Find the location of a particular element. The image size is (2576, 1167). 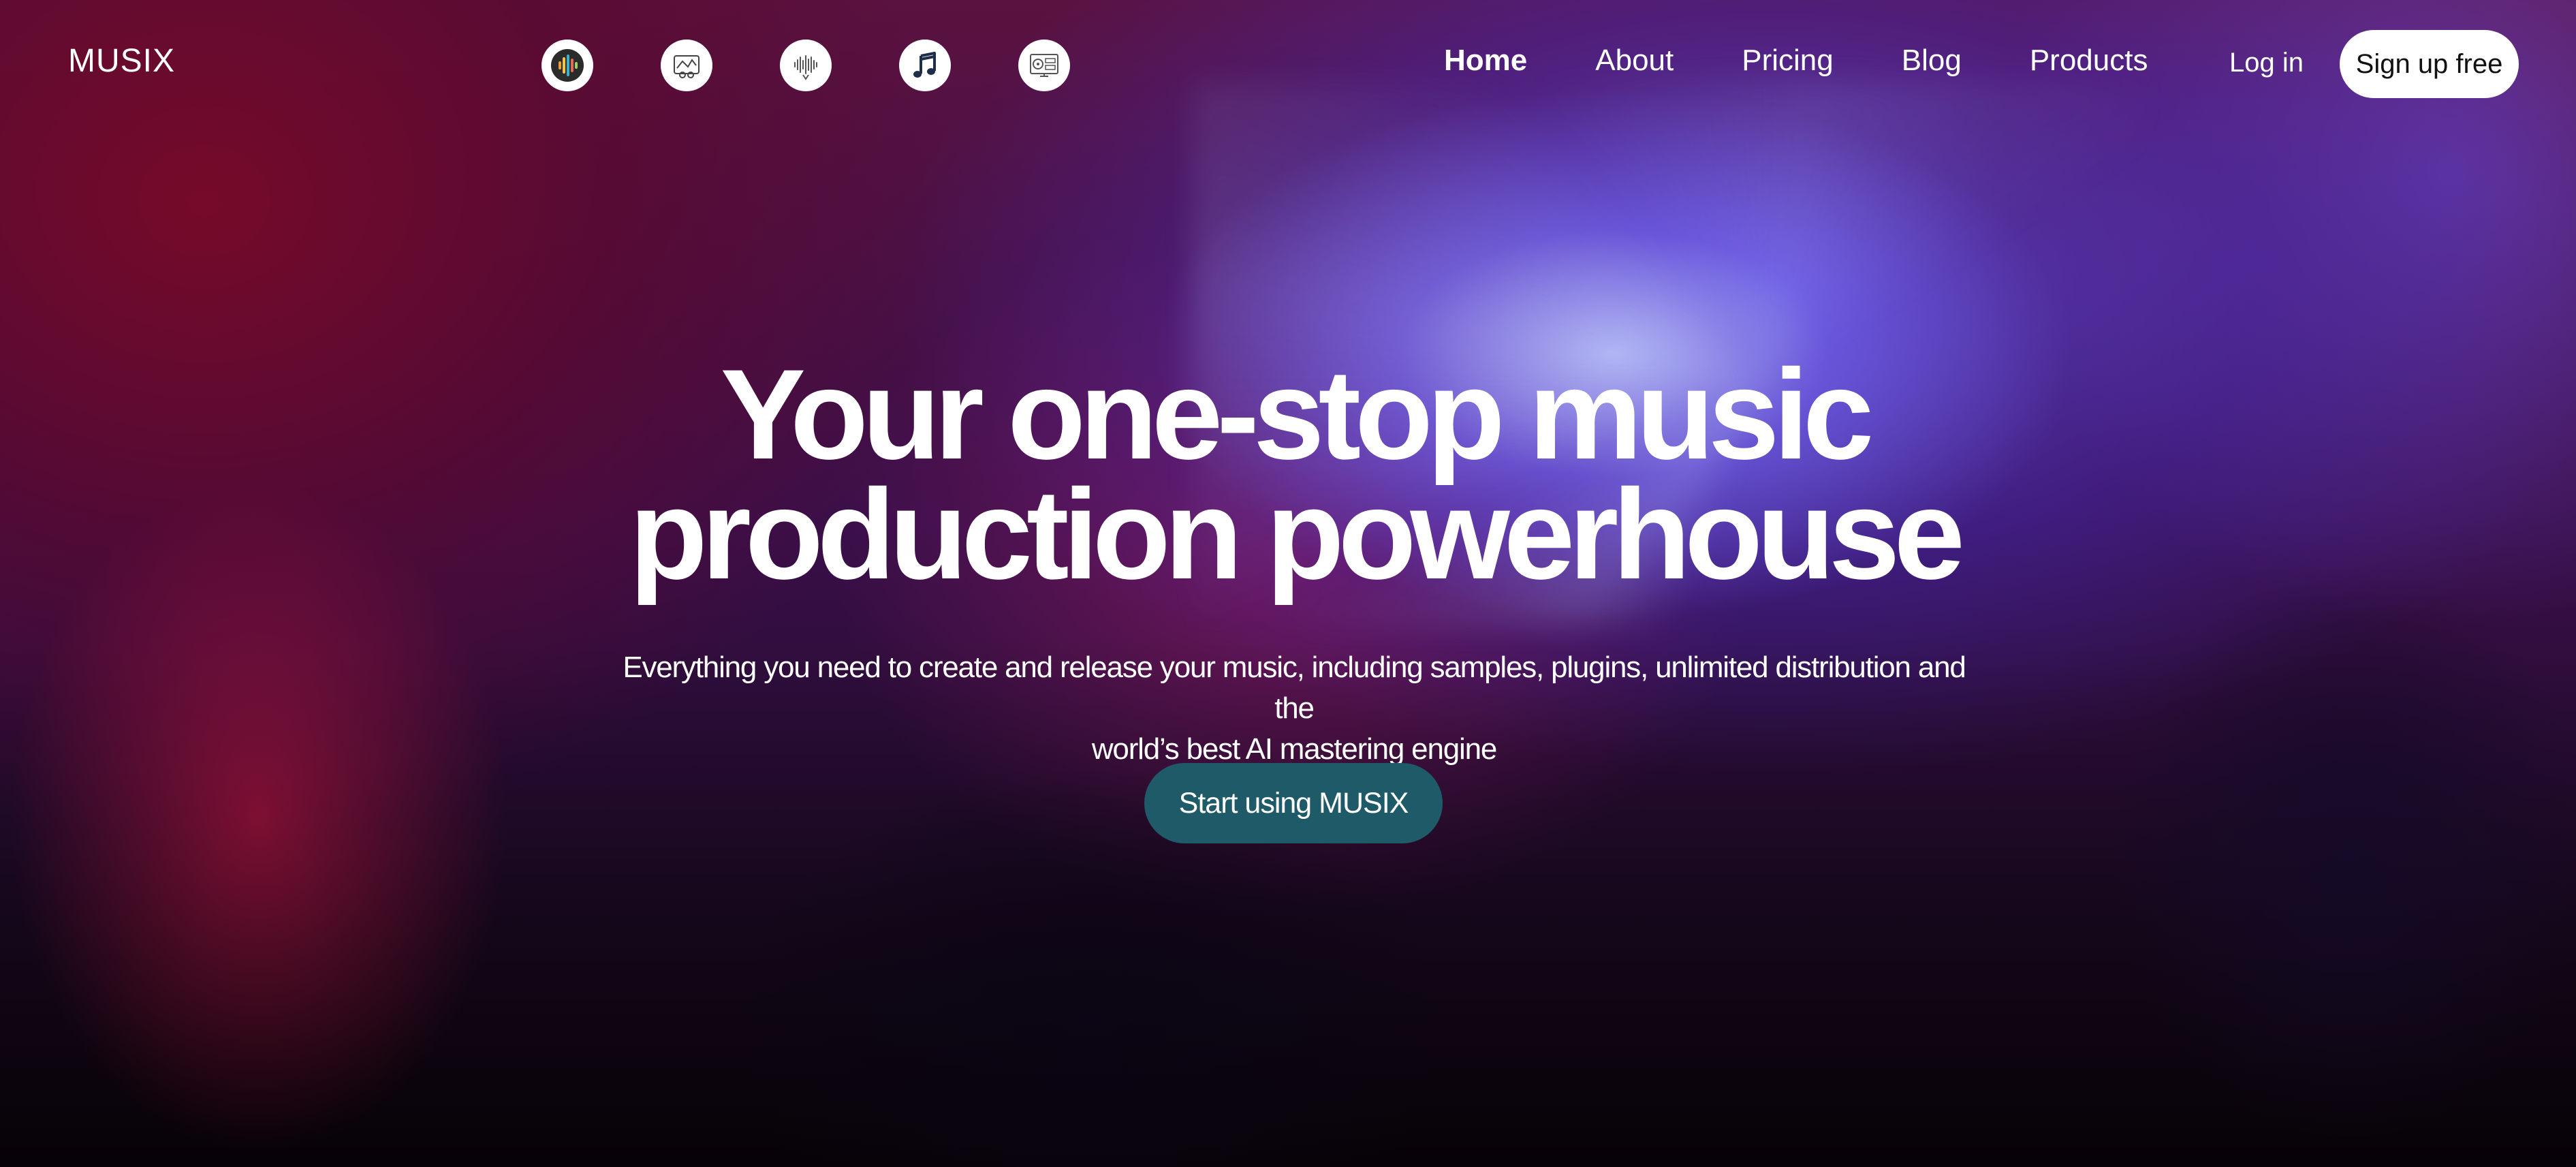

nav-about-link: About is located at coordinates (1635, 61).